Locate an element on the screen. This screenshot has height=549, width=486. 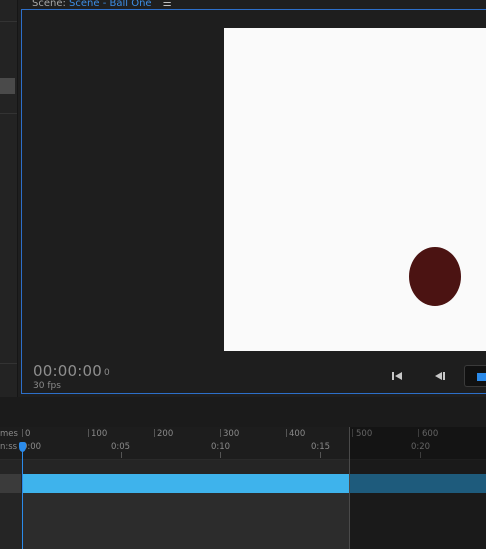
out-of-range-overlay is located at coordinates (418, 488).